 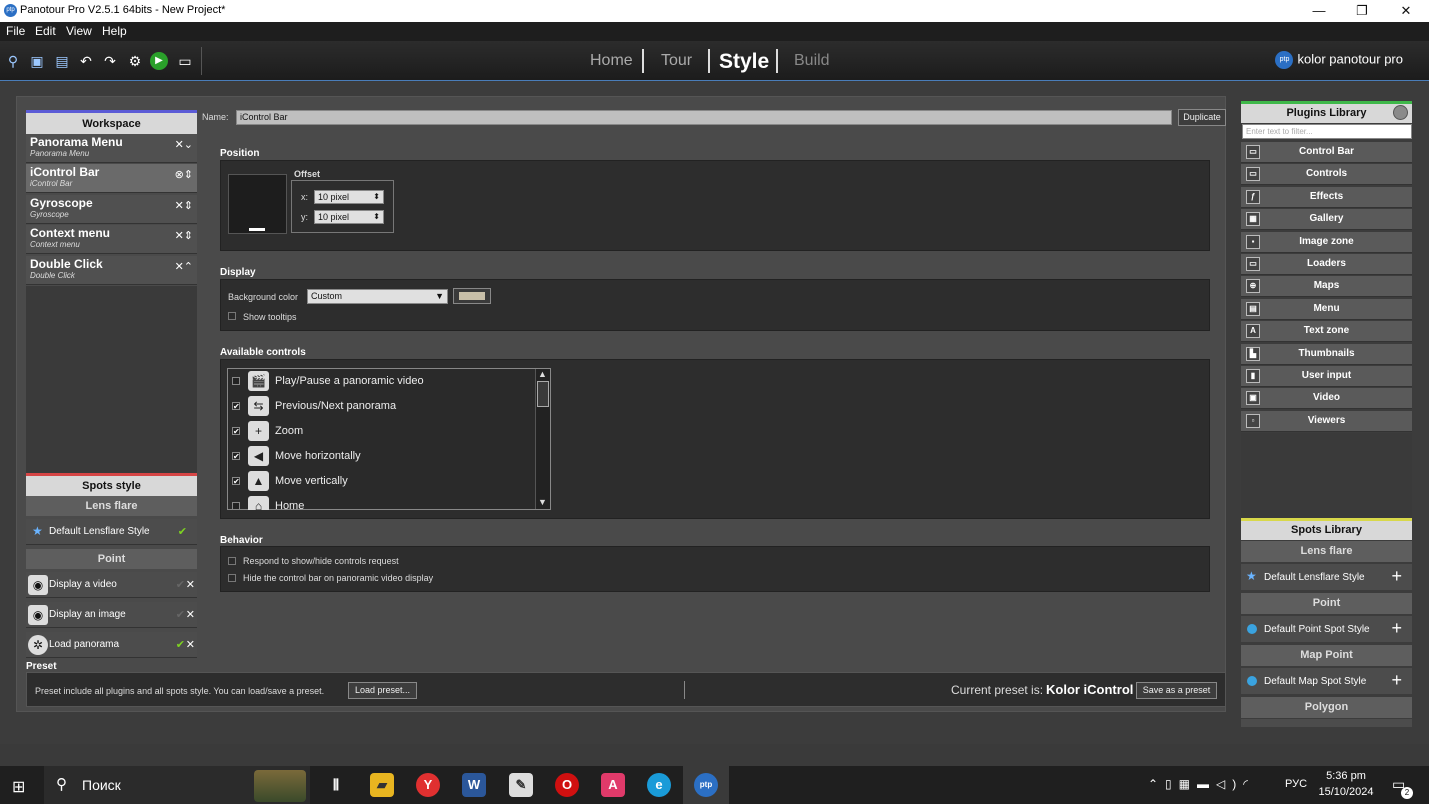 I want to click on spot-style-display-image: ◉ Display an image ✔ ✕, so click(x=111, y=615).